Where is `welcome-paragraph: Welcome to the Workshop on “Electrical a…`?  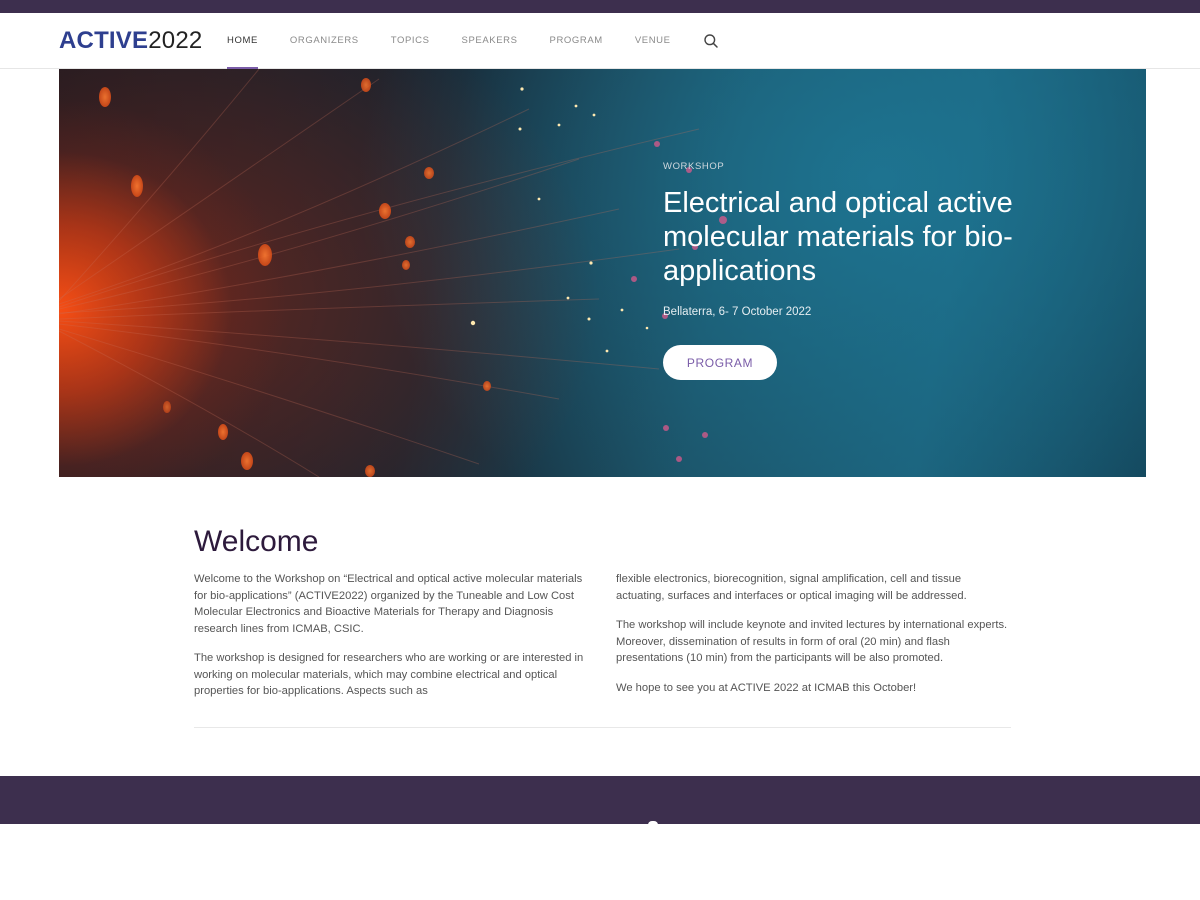 welcome-paragraph: Welcome to the Workshop on “Electrical a… is located at coordinates (388, 604).